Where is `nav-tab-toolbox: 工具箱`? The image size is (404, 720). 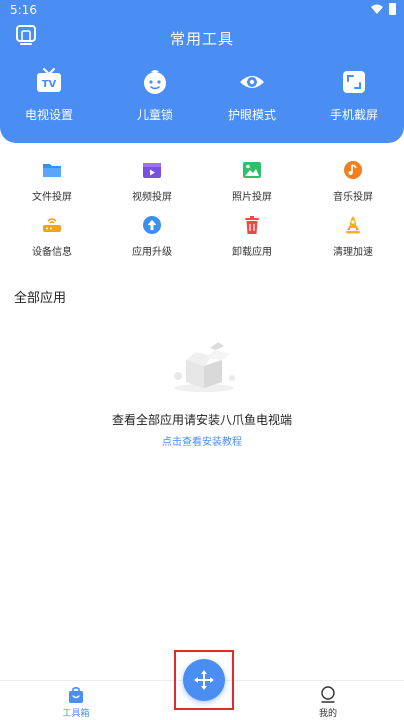 nav-tab-toolbox: 工具箱 is located at coordinates (76, 702).